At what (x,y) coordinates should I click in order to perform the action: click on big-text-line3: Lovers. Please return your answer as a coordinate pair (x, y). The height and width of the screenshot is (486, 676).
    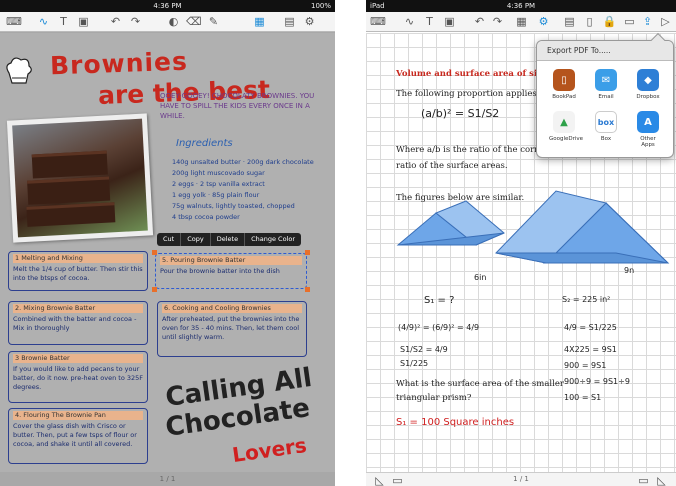
    Looking at the image, I should click on (269, 450).